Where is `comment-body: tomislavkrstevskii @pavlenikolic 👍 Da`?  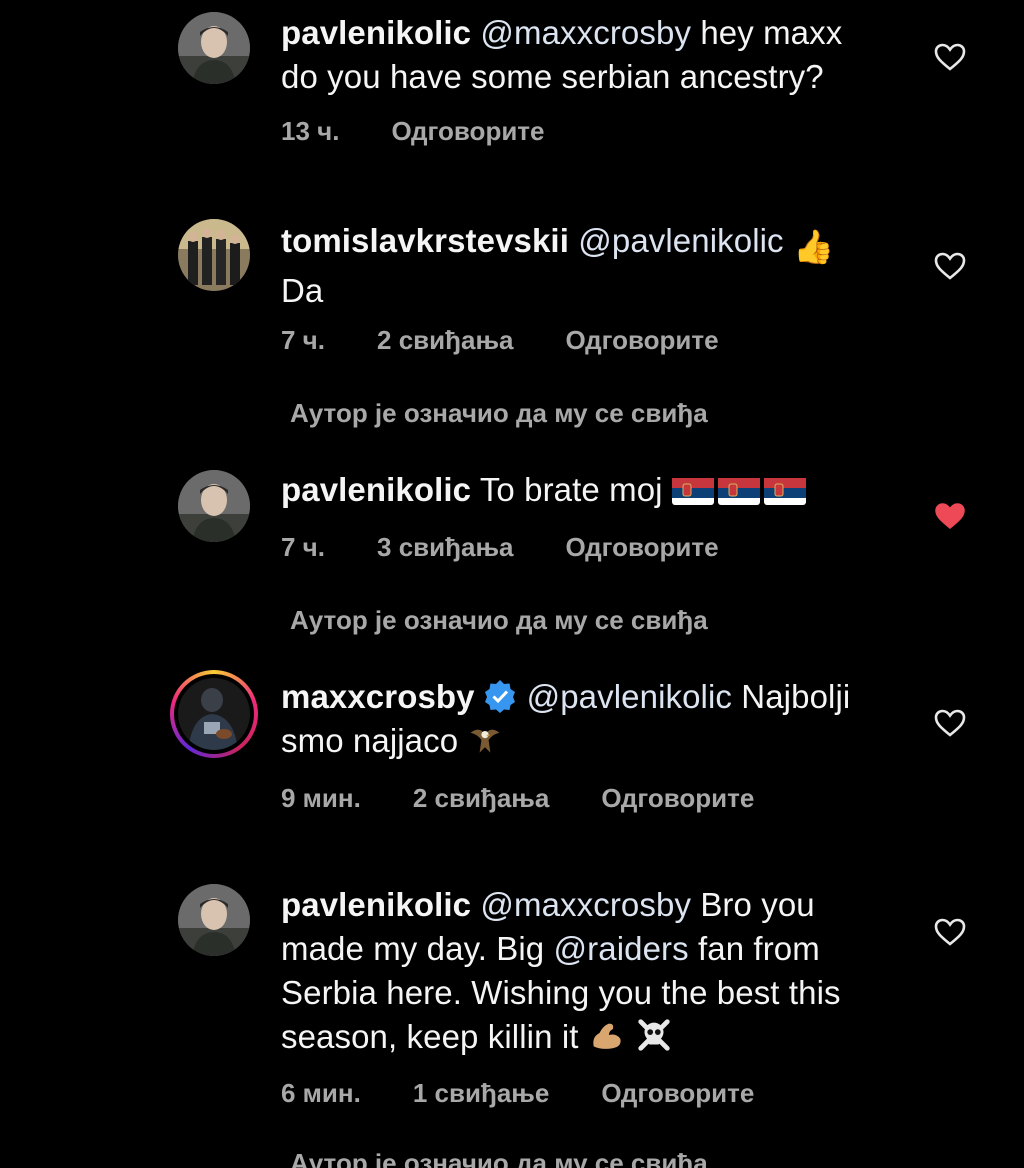 comment-body: tomislavkrstevskii @pavlenikolic 👍 Da is located at coordinates (591, 266).